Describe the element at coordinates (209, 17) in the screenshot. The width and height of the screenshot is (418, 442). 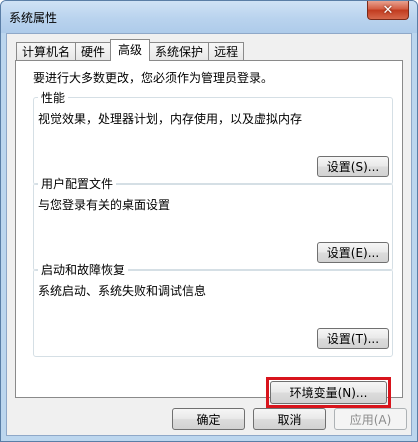
I see `title-bar: 系统属性 ✕` at that location.